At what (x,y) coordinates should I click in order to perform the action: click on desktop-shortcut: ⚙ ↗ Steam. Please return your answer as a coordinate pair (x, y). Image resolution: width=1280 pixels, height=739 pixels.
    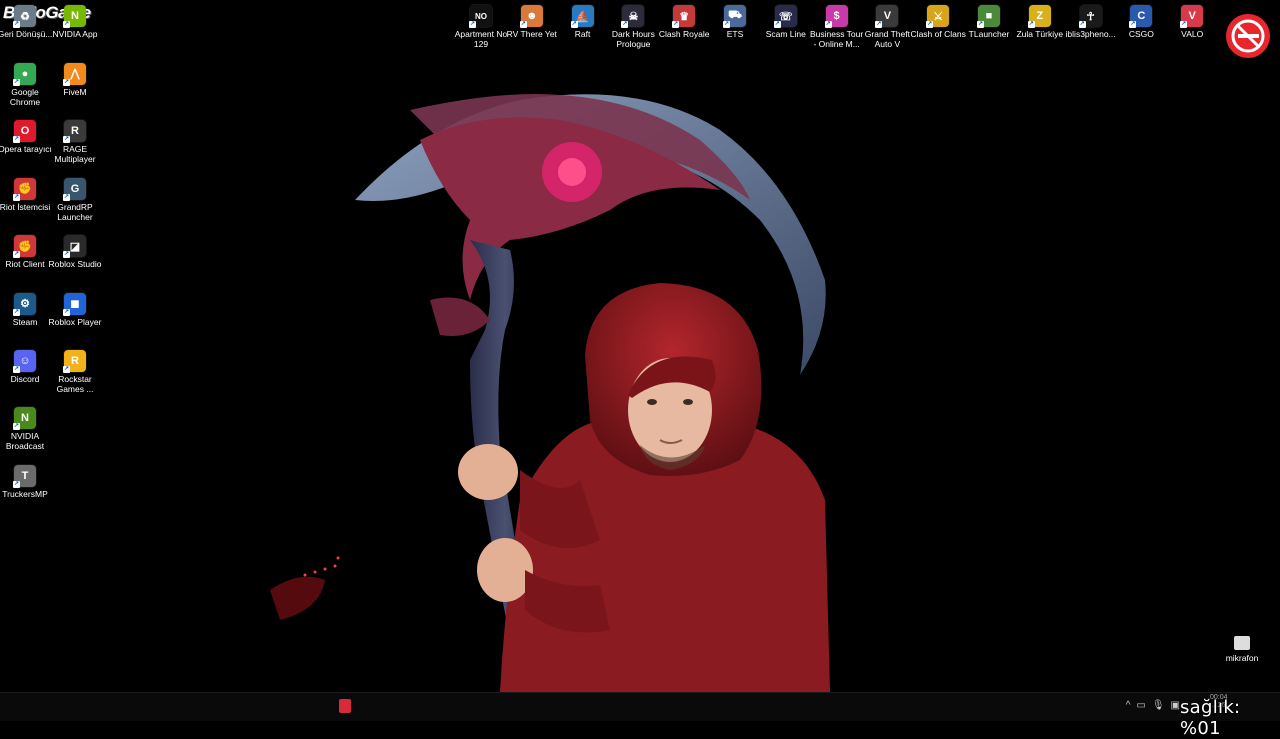
    Looking at the image, I should click on (25, 318).